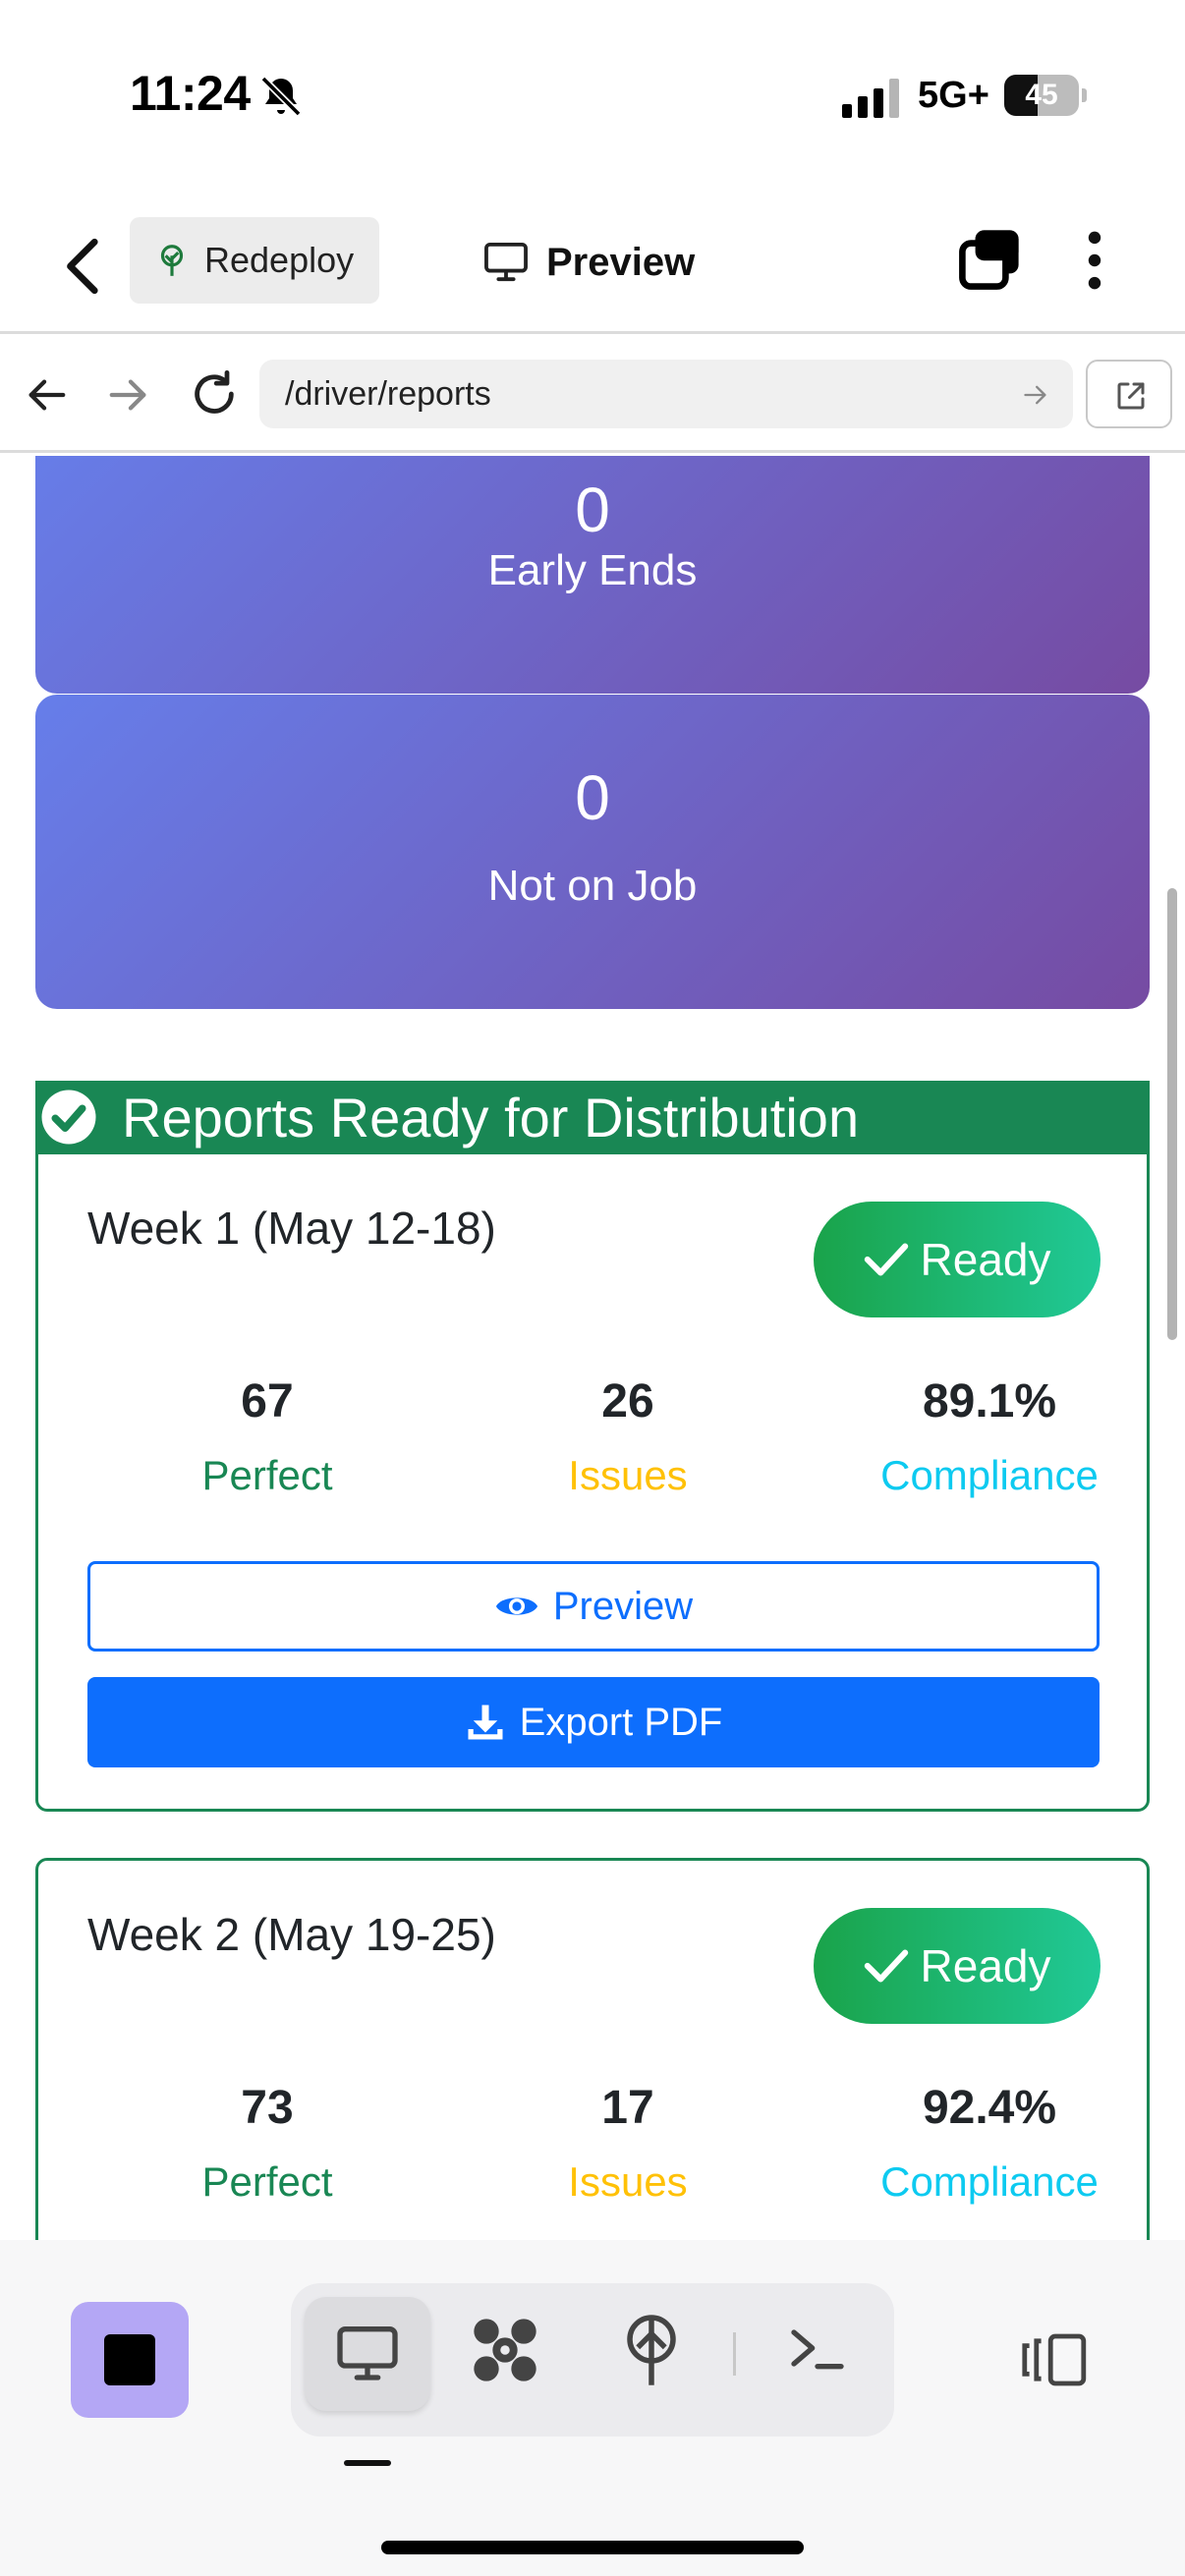  What do you see at coordinates (516, 1606) in the screenshot?
I see `eye-icon` at bounding box center [516, 1606].